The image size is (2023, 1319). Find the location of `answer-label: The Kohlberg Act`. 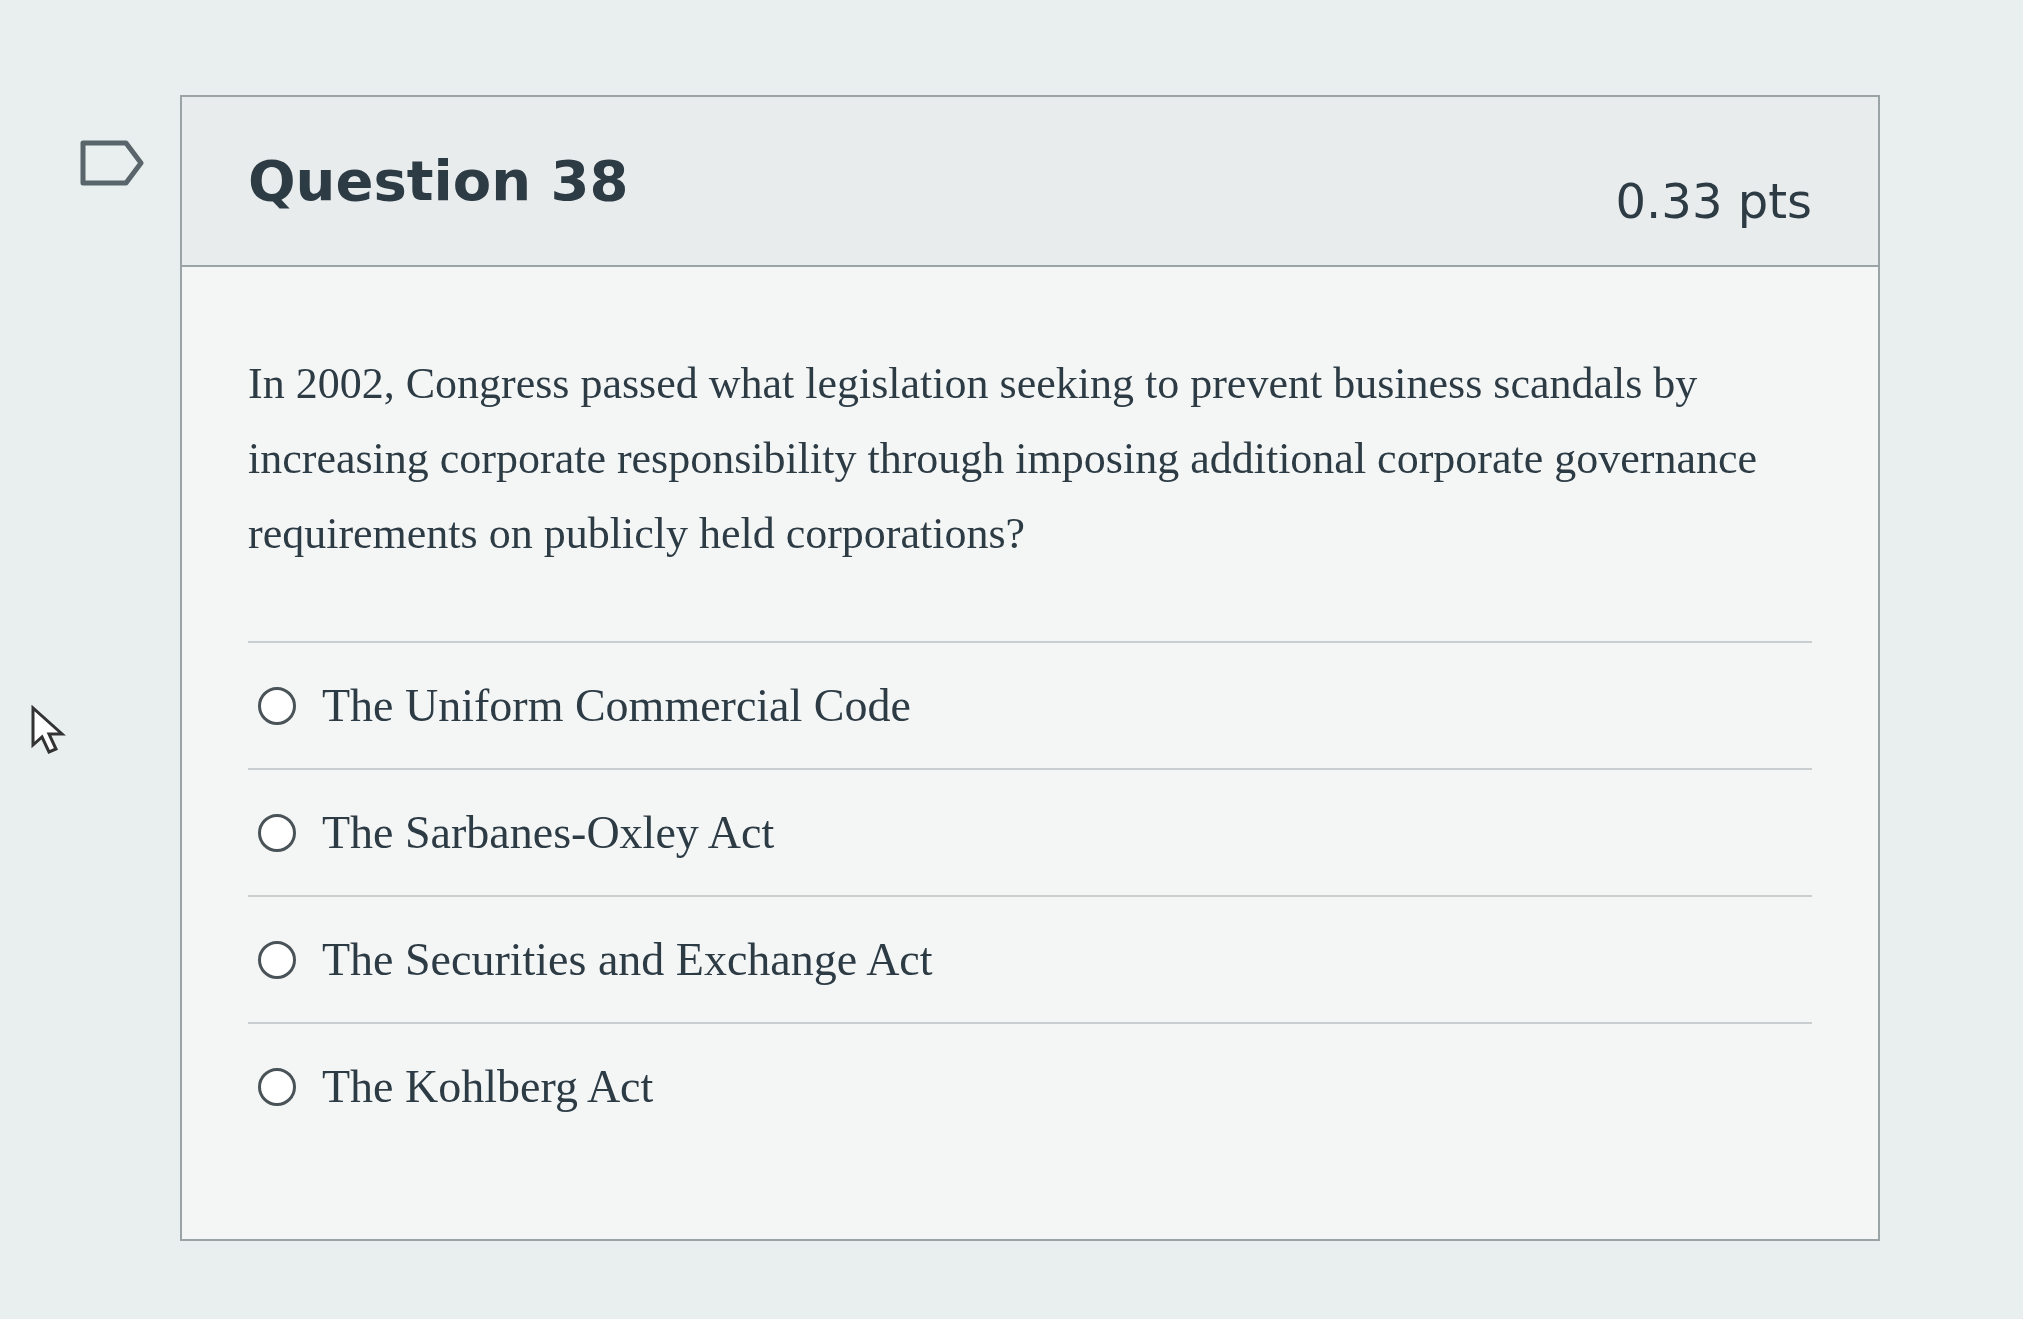

answer-label: The Kohlberg Act is located at coordinates (488, 1087).